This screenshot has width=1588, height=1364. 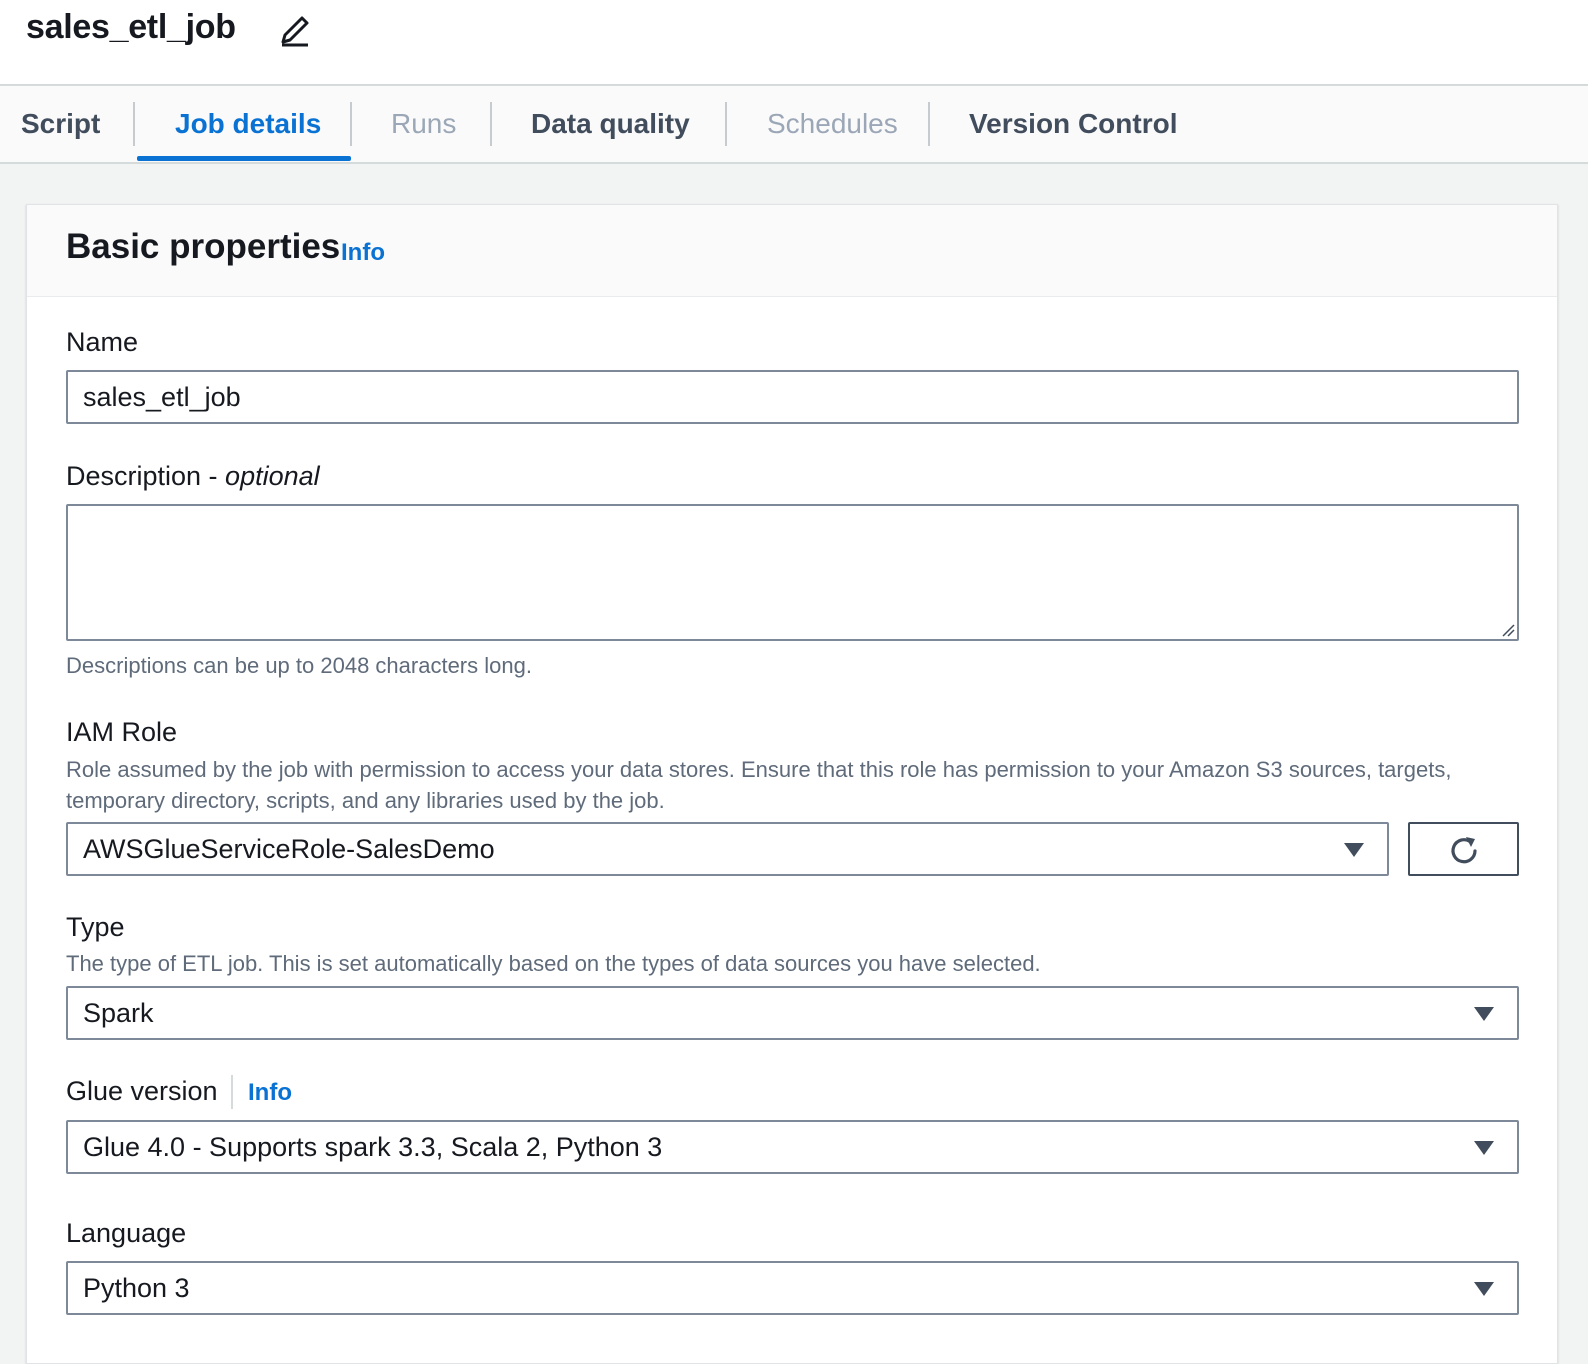 What do you see at coordinates (363, 253) in the screenshot?
I see `panel-info-link: Info` at bounding box center [363, 253].